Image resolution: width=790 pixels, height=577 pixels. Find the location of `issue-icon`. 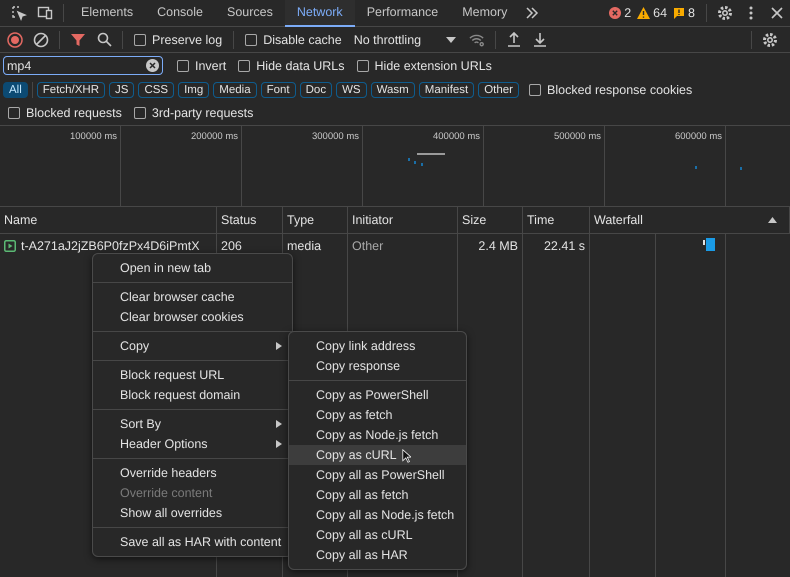

issue-icon is located at coordinates (679, 13).